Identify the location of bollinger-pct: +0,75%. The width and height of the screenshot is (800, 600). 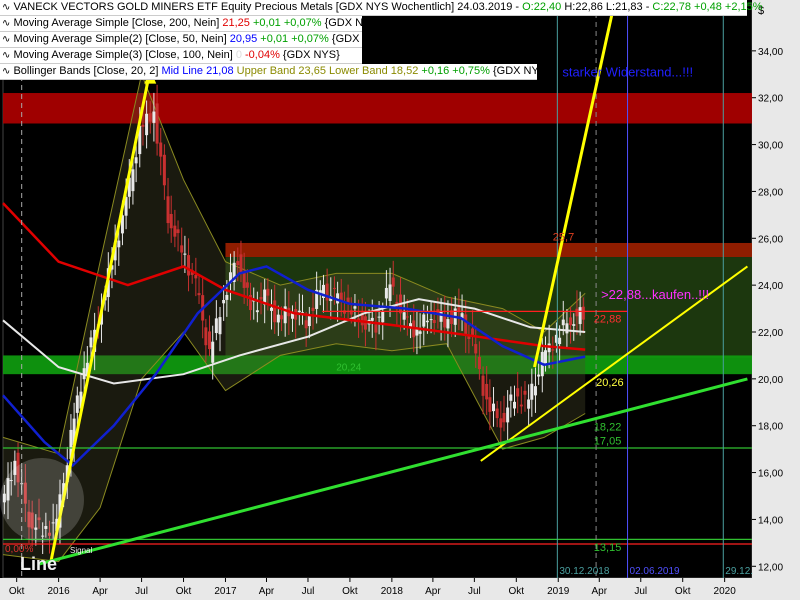
(471, 71).